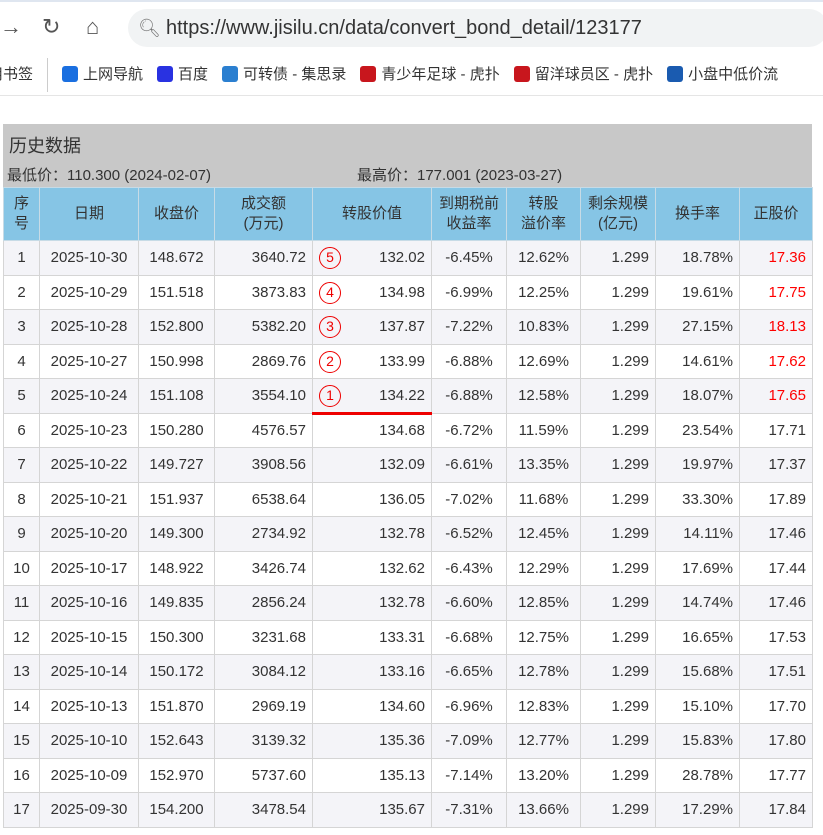  Describe the element at coordinates (176, 465) in the screenshot. I see `table-cell: 149.727` at that location.